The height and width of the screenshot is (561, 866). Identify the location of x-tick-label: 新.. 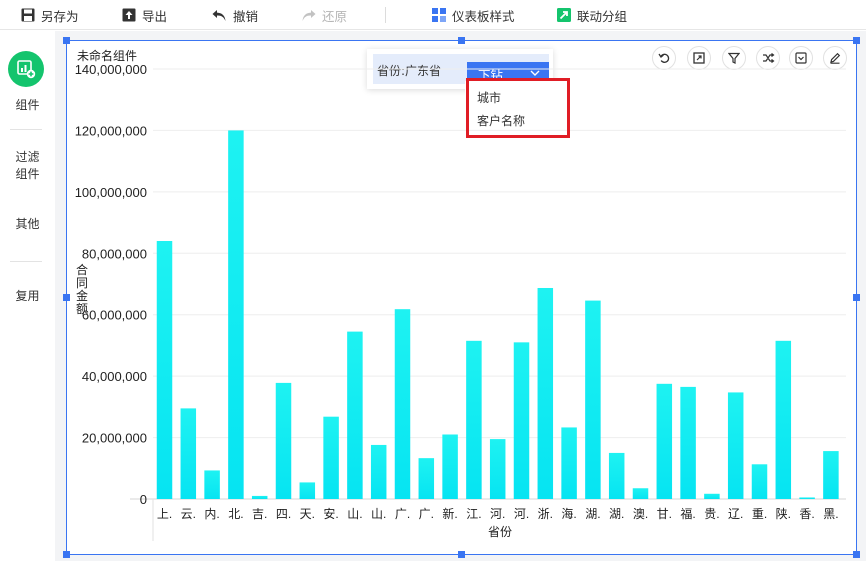
(449, 513).